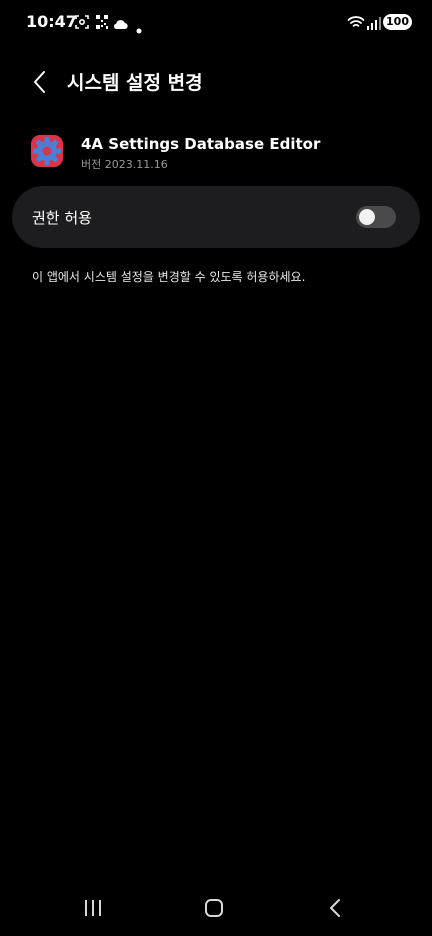  Describe the element at coordinates (120, 24) in the screenshot. I see `cloud-icon` at that location.